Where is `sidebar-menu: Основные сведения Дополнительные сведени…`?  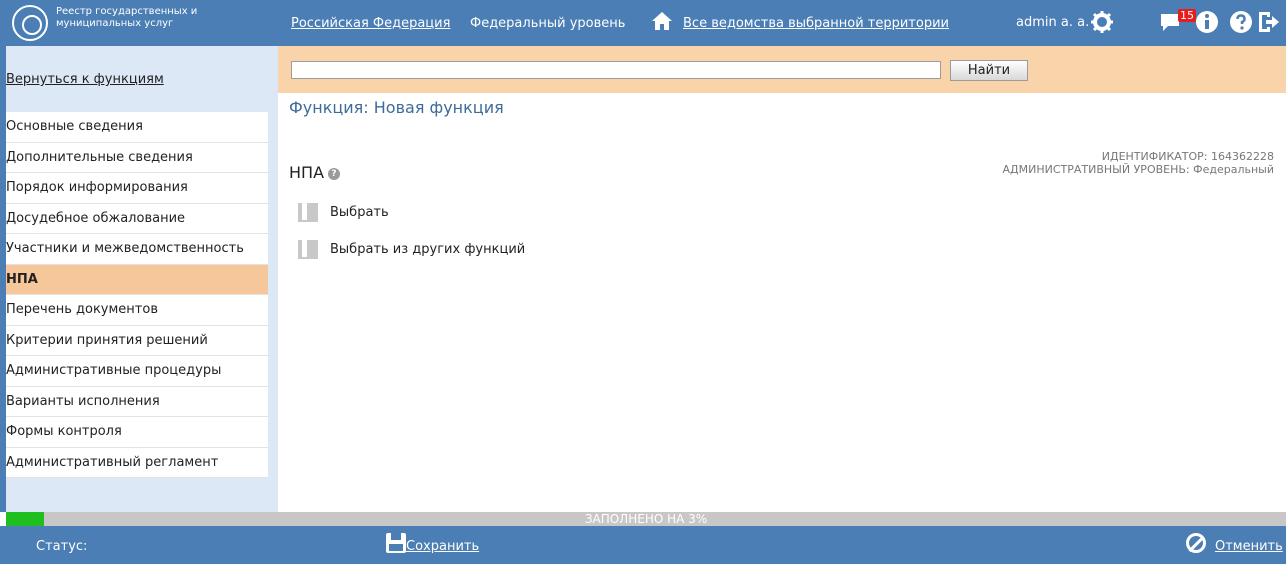 sidebar-menu: Основные сведения Дополнительные сведени… is located at coordinates (137, 295).